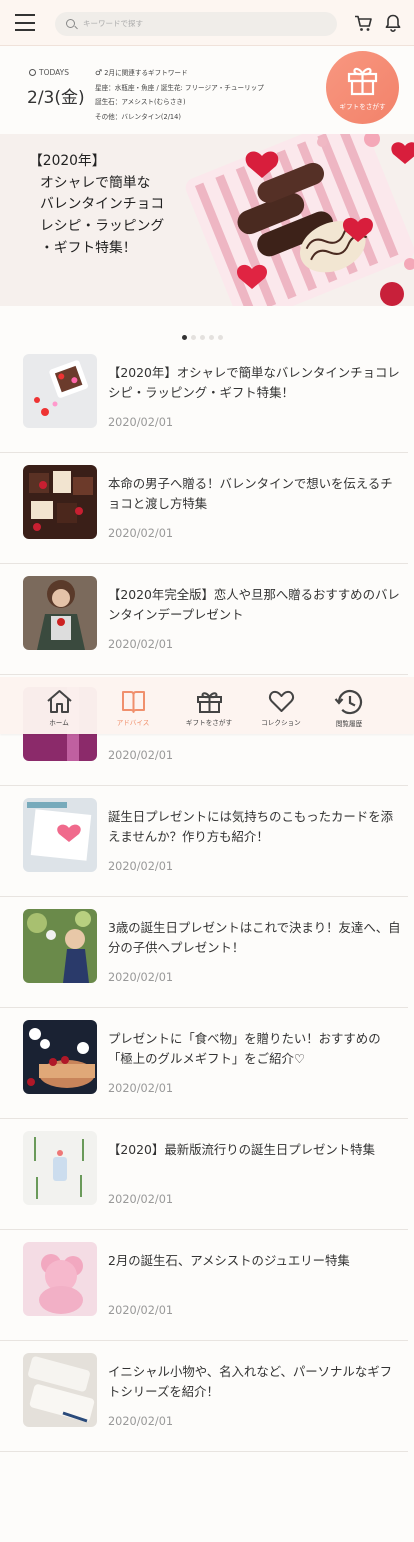 The image size is (414, 1542). I want to click on article-title: 【2020年】オシャレで簡単なバレンタインチョコレシピ・ラッピング・ギフト特集！, so click(254, 382).